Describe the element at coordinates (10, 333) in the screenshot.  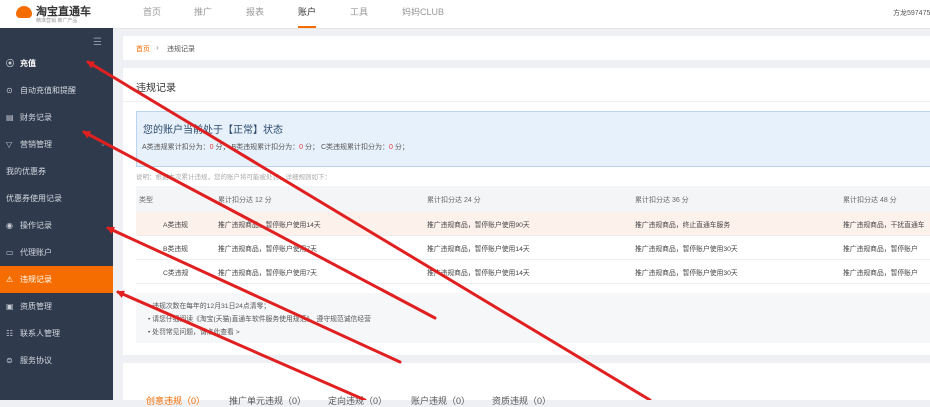
I see `contact-icon: ☷` at that location.